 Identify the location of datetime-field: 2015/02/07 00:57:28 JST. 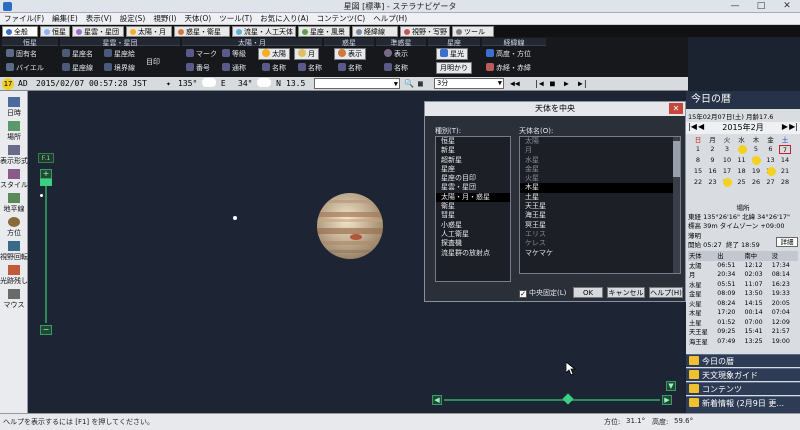
(91, 84).